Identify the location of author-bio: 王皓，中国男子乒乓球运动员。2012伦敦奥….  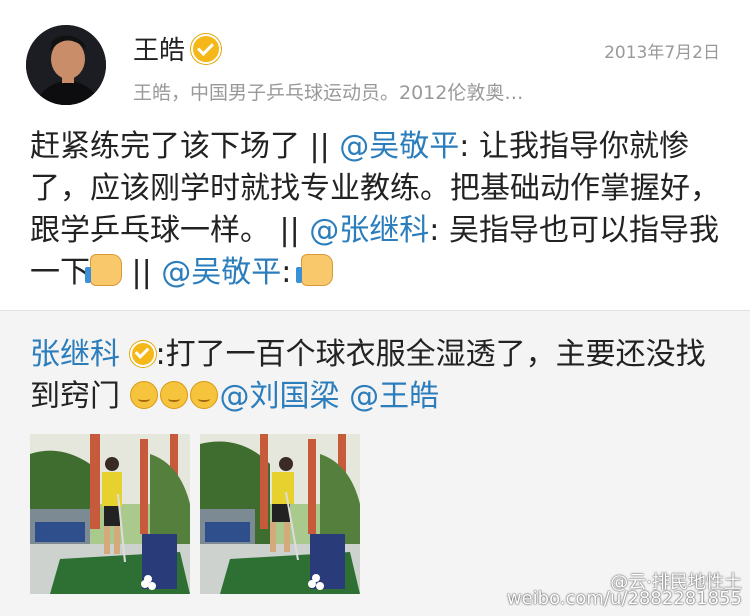
(328, 93).